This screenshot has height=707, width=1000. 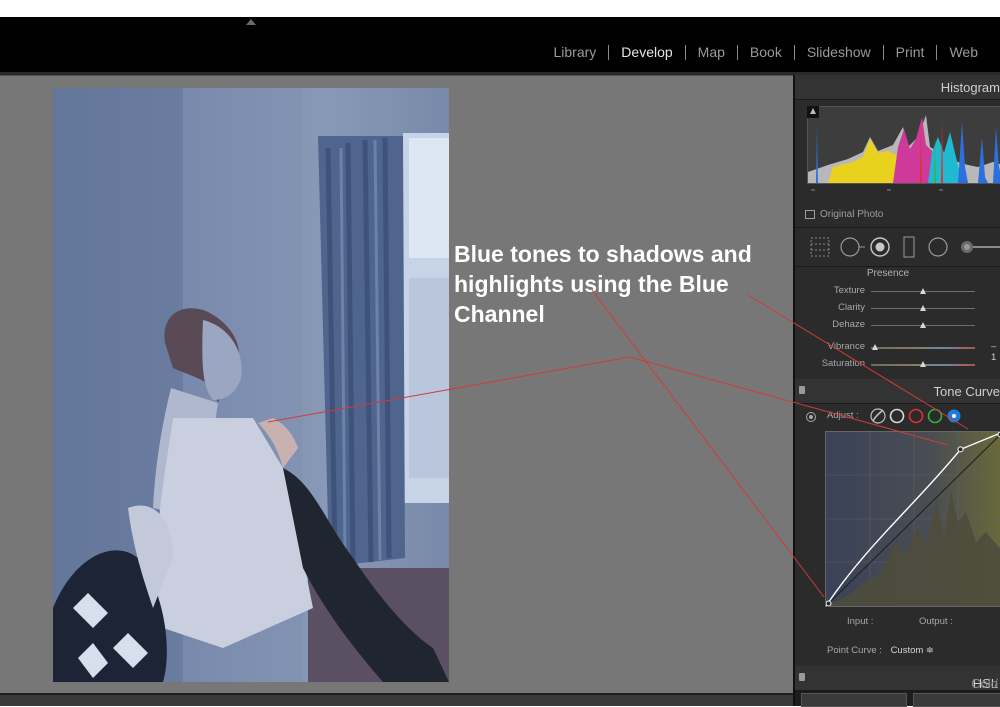 What do you see at coordinates (912, 519) in the screenshot?
I see `tone-curve-graph` at bounding box center [912, 519].